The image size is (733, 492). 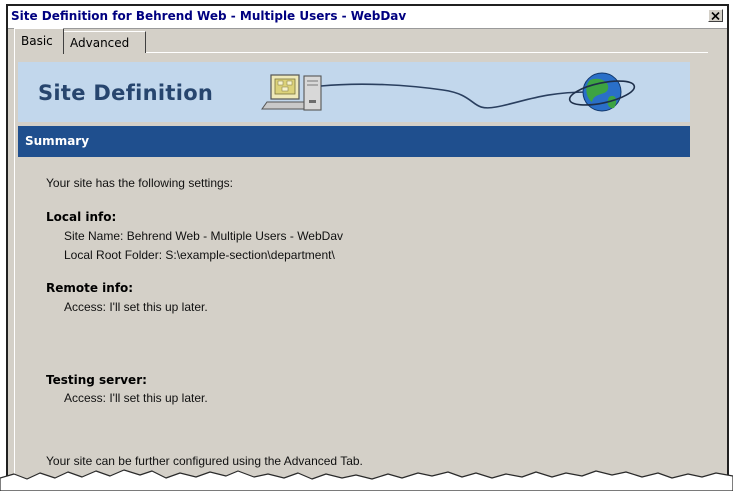 What do you see at coordinates (140, 183) in the screenshot?
I see `intro-text: Your site has the following settings:` at bounding box center [140, 183].